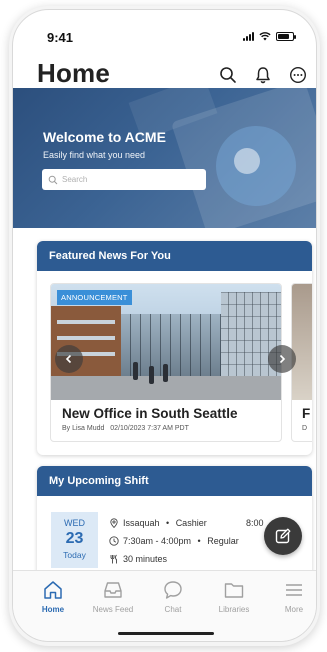 This screenshot has width=327, height=652. I want to click on shift-type: Regular, so click(223, 541).